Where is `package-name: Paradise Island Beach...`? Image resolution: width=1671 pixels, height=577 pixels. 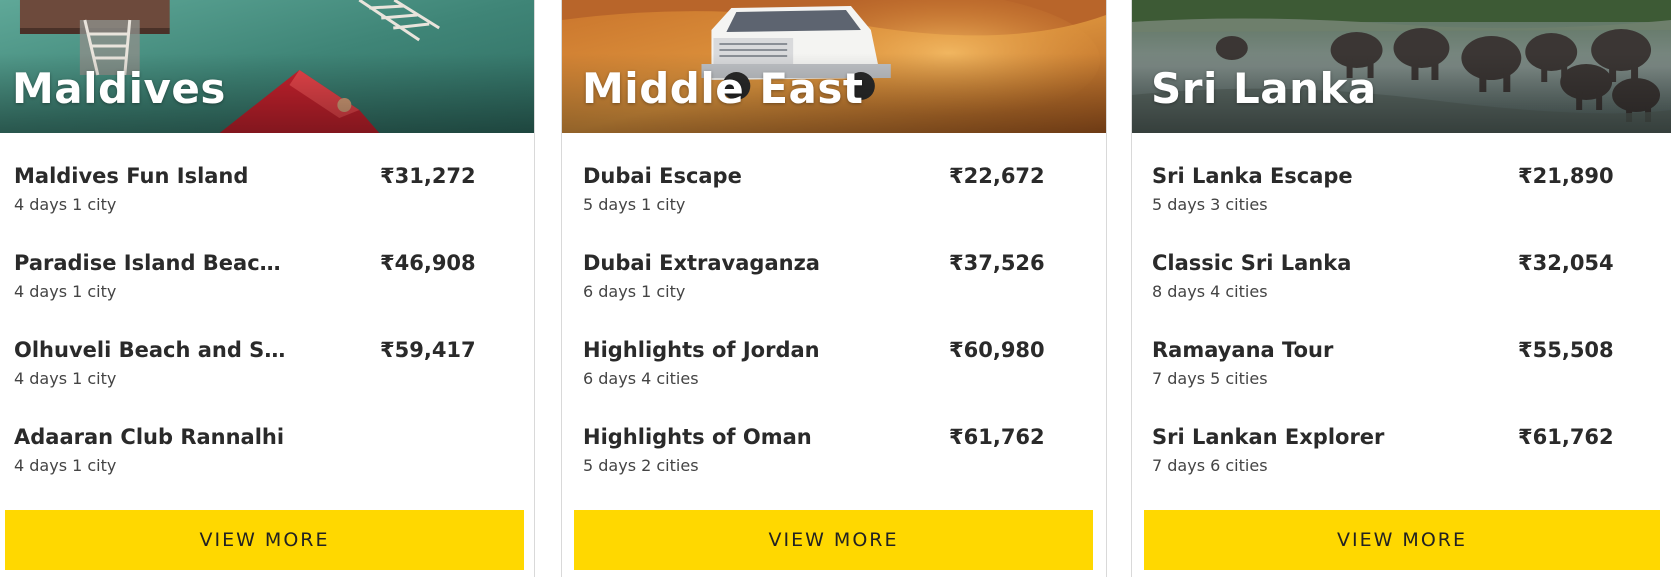
package-name: Paradise Island Beach... is located at coordinates (154, 263).